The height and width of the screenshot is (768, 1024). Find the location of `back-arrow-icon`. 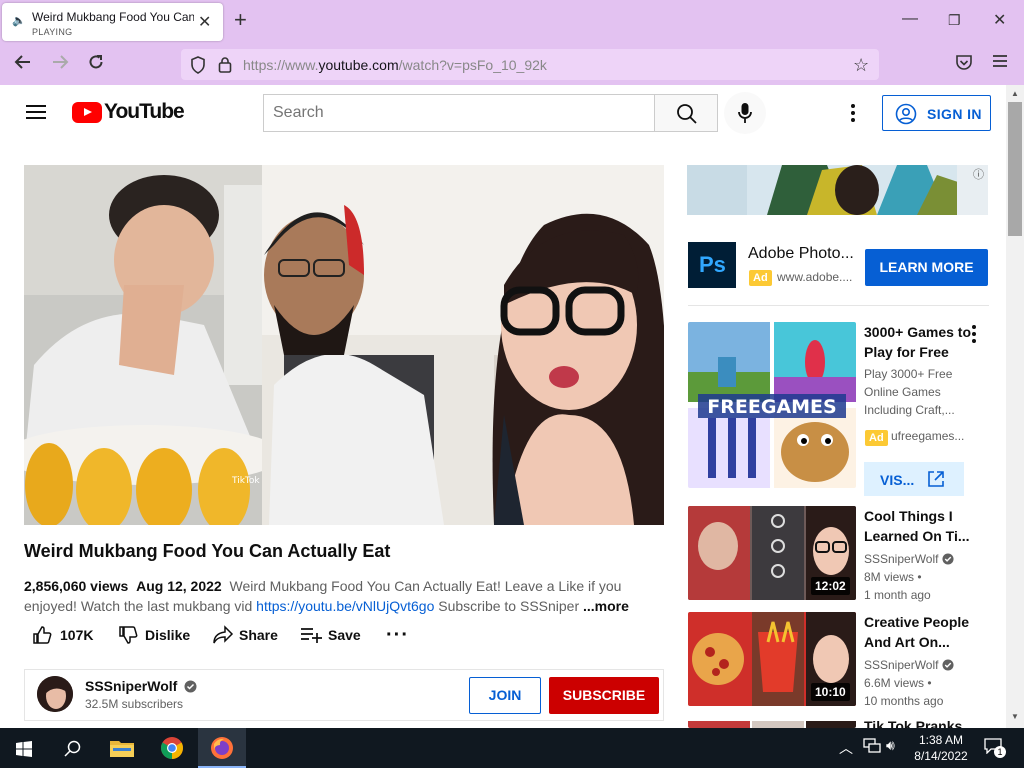

back-arrow-icon is located at coordinates (23, 64).